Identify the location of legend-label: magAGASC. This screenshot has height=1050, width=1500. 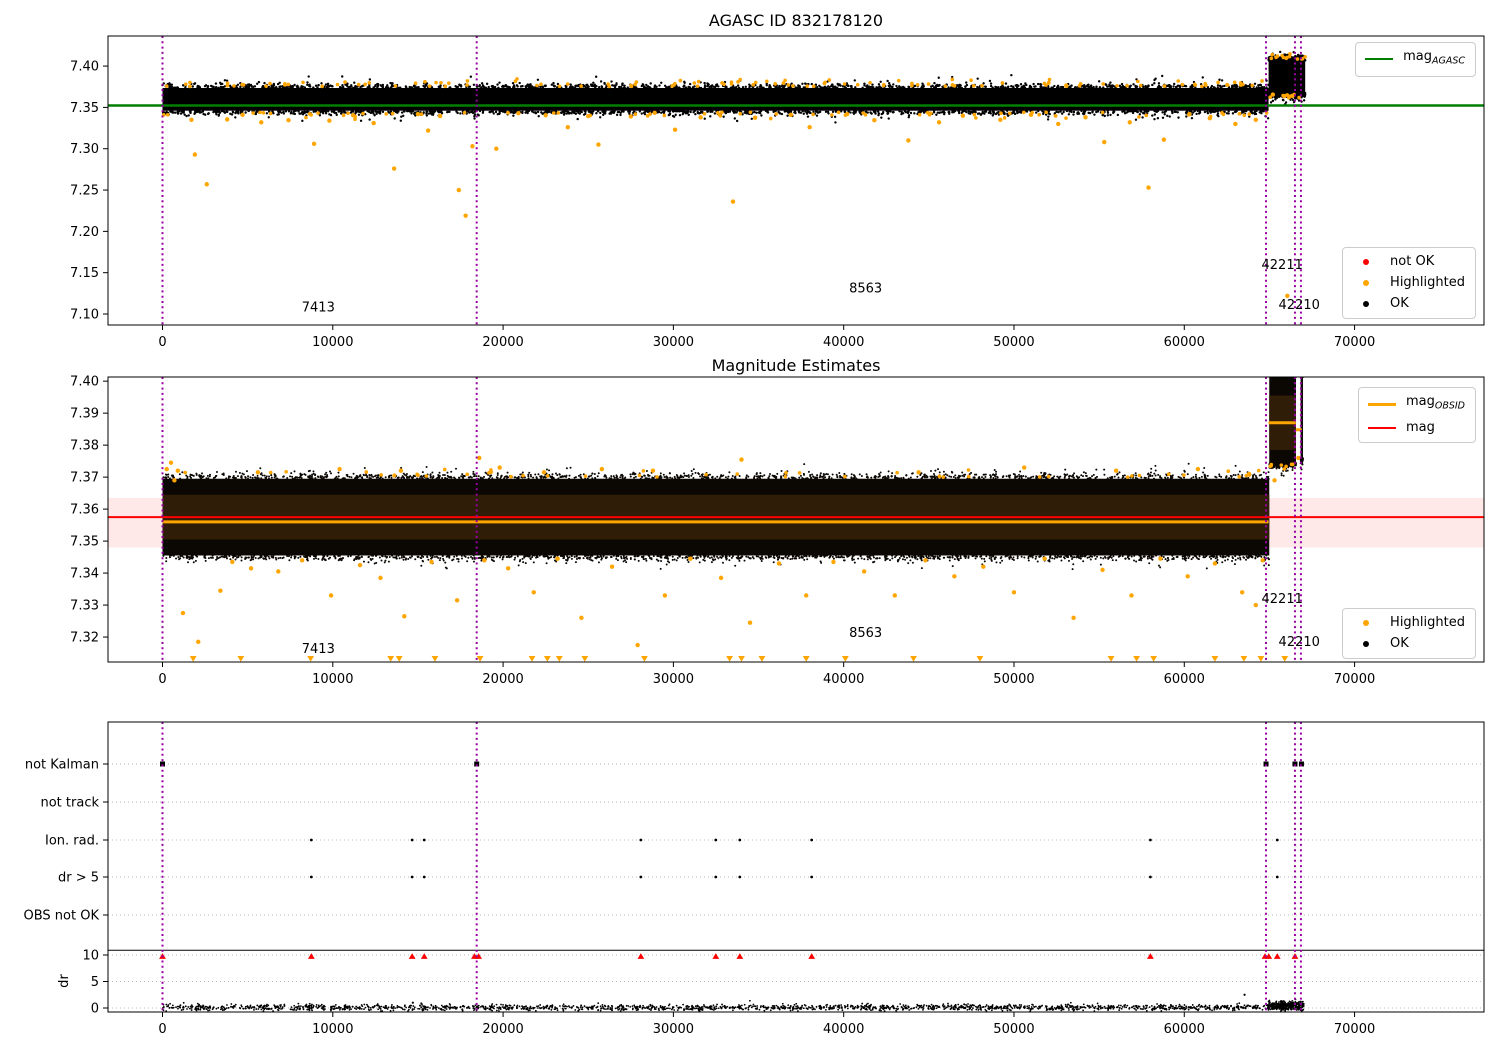
(1434, 58).